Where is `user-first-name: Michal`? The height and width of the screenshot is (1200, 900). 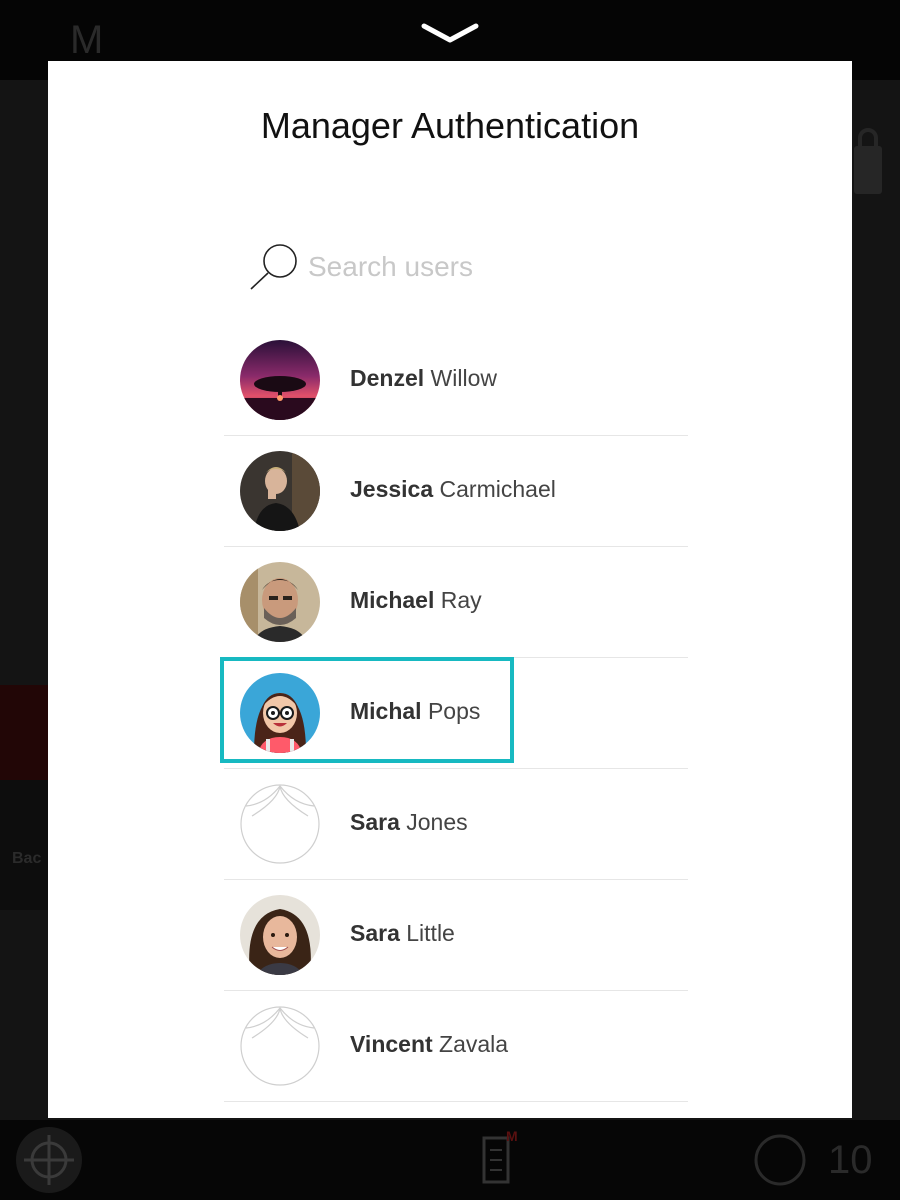
user-first-name: Michal is located at coordinates (386, 711).